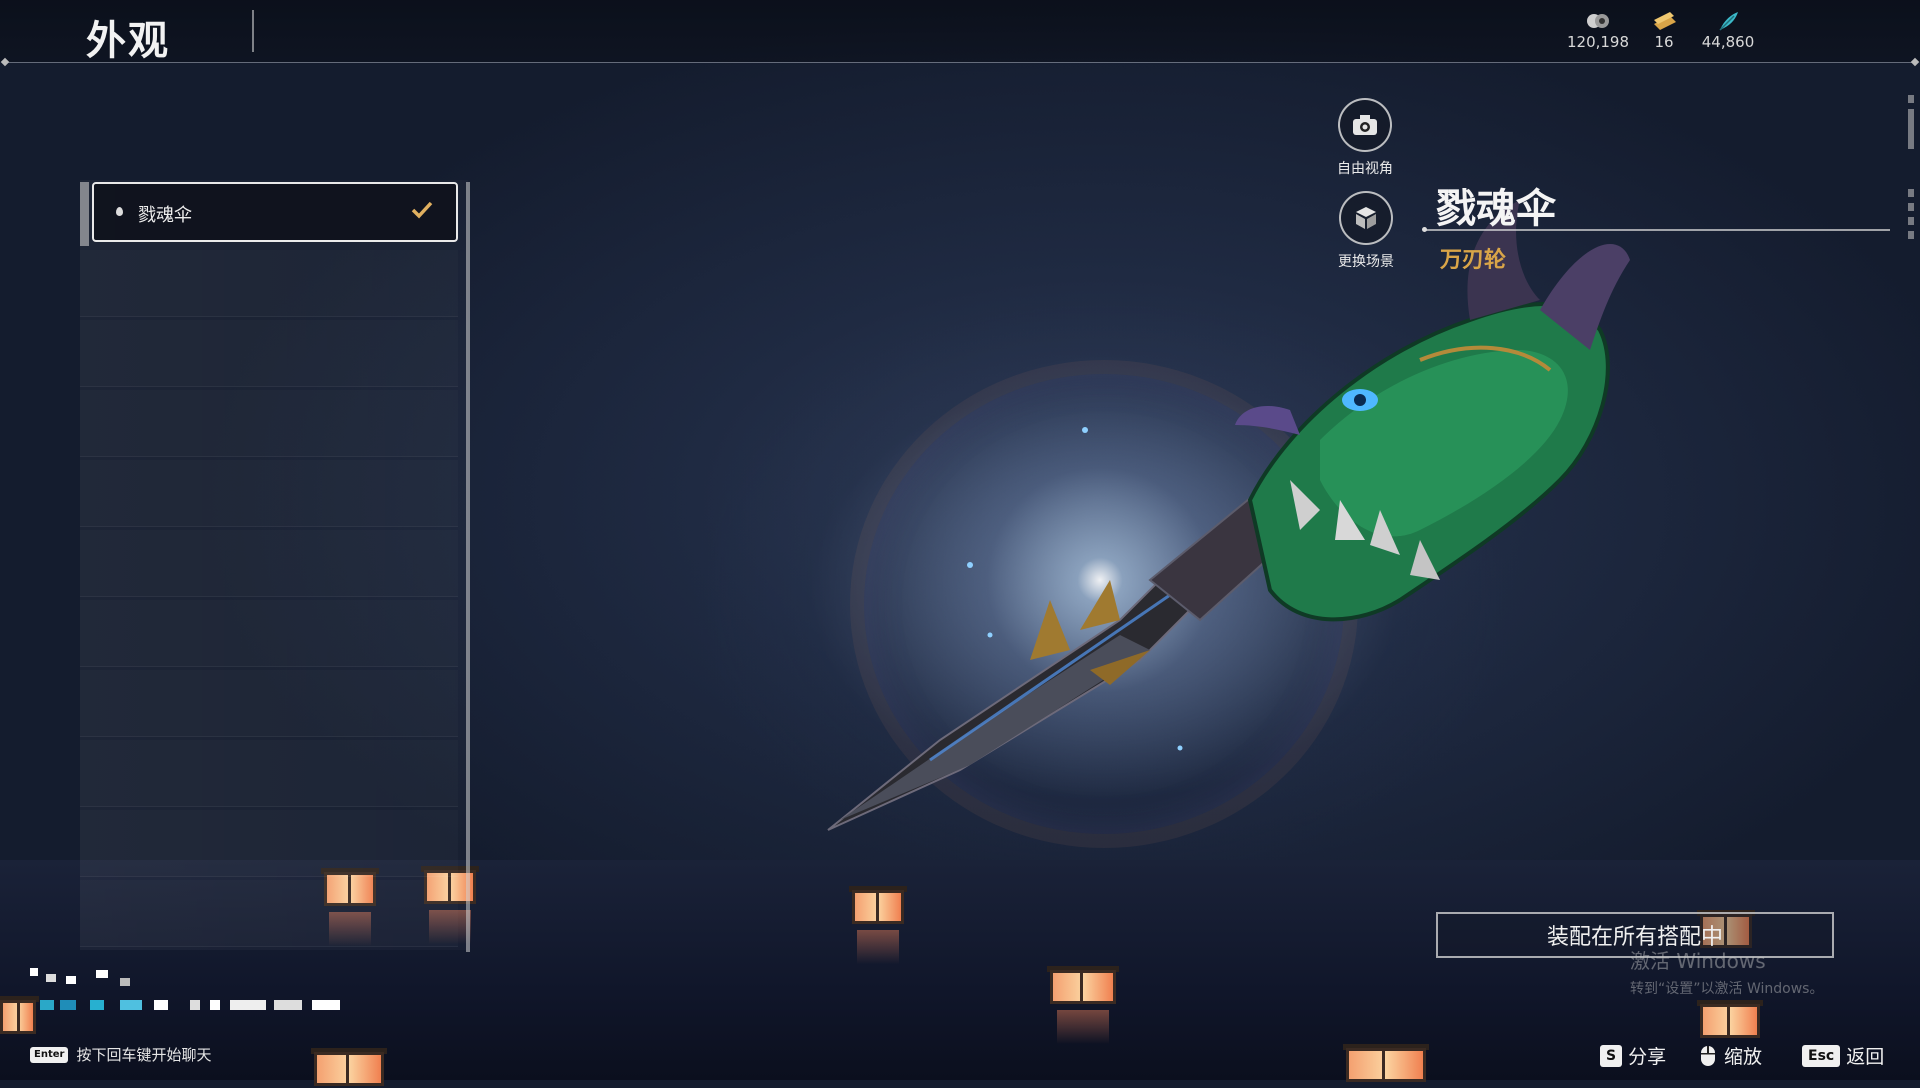  I want to click on rarity-icon, so click(119, 211).